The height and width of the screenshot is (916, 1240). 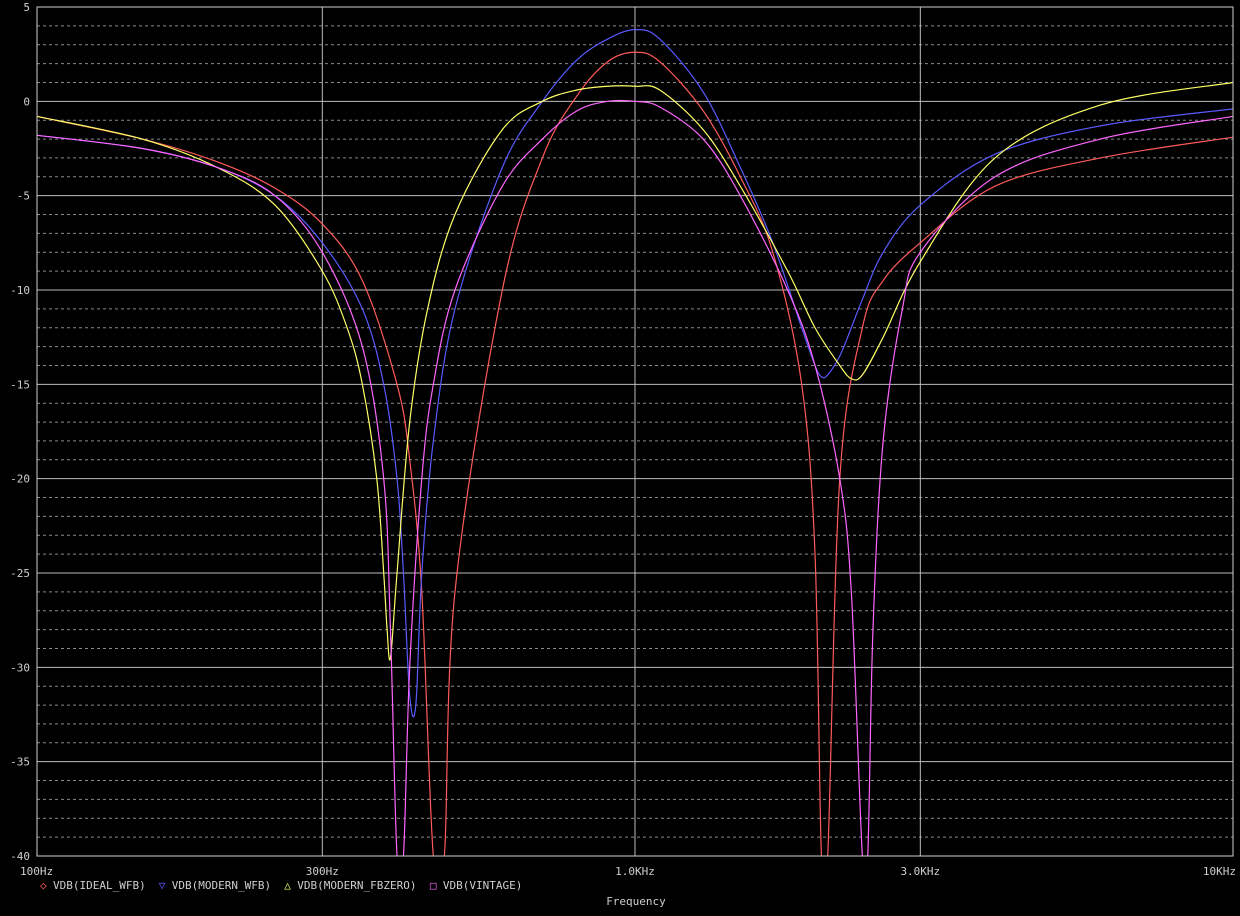 I want to click on legend-label: VDB(IDEAL_WFB), so click(x=99, y=885).